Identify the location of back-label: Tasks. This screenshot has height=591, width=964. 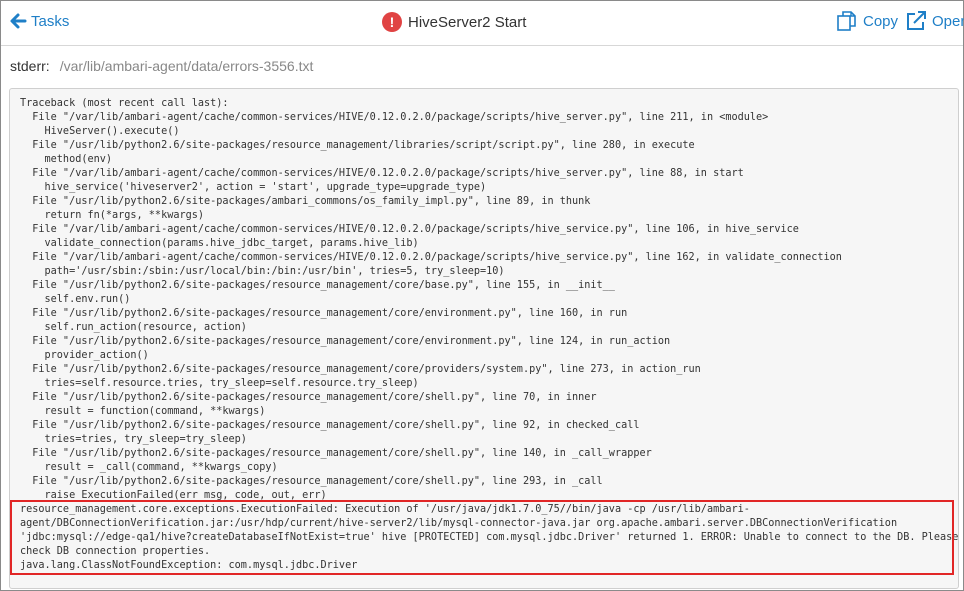
(50, 21).